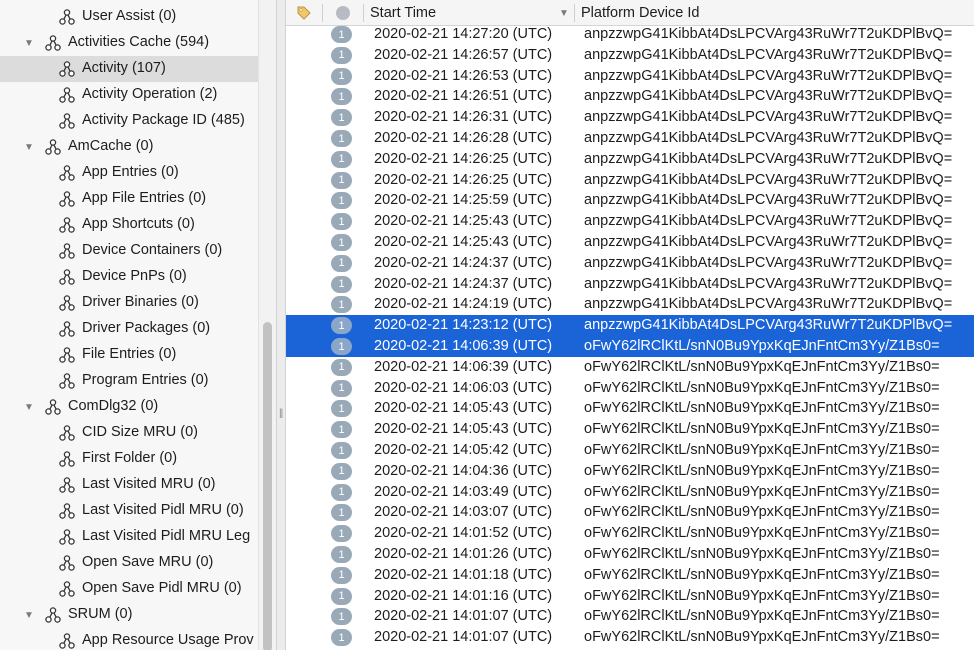  I want to click on tree-item: Program Entries (0), so click(129, 381).